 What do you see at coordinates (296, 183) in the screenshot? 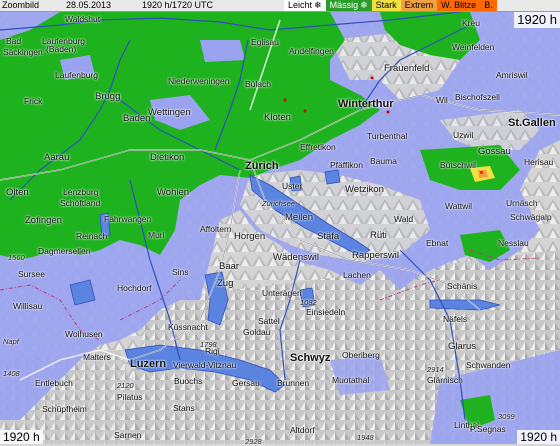
I see `lake-greifen` at bounding box center [296, 183].